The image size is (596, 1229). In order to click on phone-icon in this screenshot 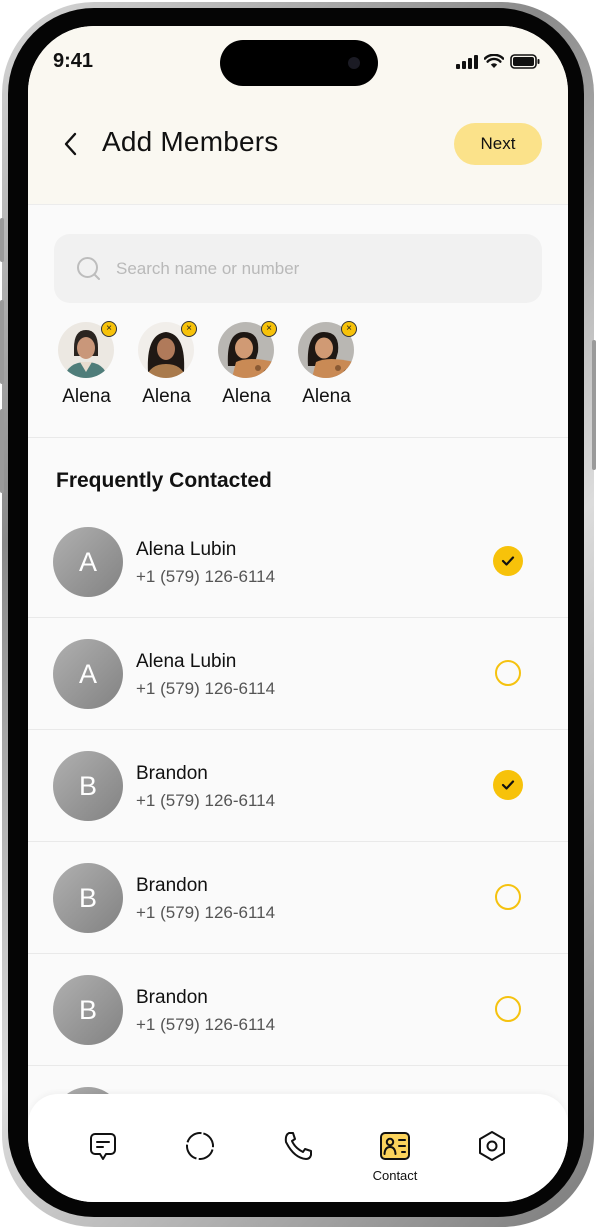, I will do `click(298, 1146)`.